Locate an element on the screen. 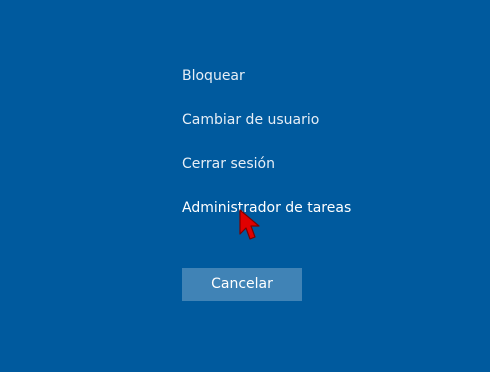  sign-out-option: Cerrar sesión is located at coordinates (266, 164).